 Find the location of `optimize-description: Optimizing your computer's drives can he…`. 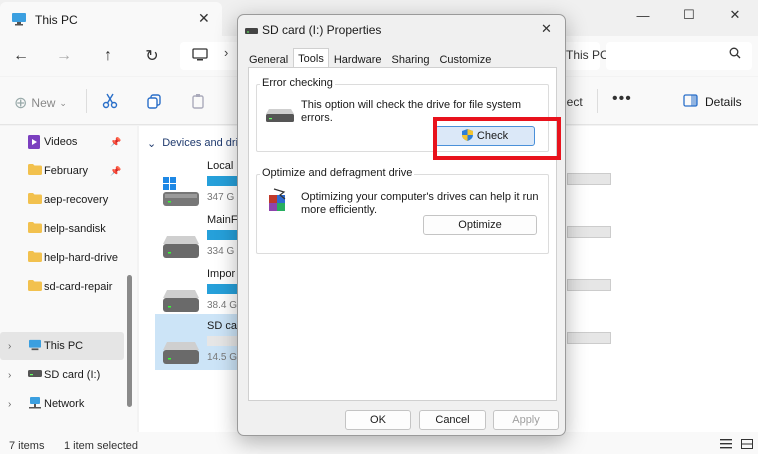

optimize-description: Optimizing your computer's drives can he… is located at coordinates (420, 203).